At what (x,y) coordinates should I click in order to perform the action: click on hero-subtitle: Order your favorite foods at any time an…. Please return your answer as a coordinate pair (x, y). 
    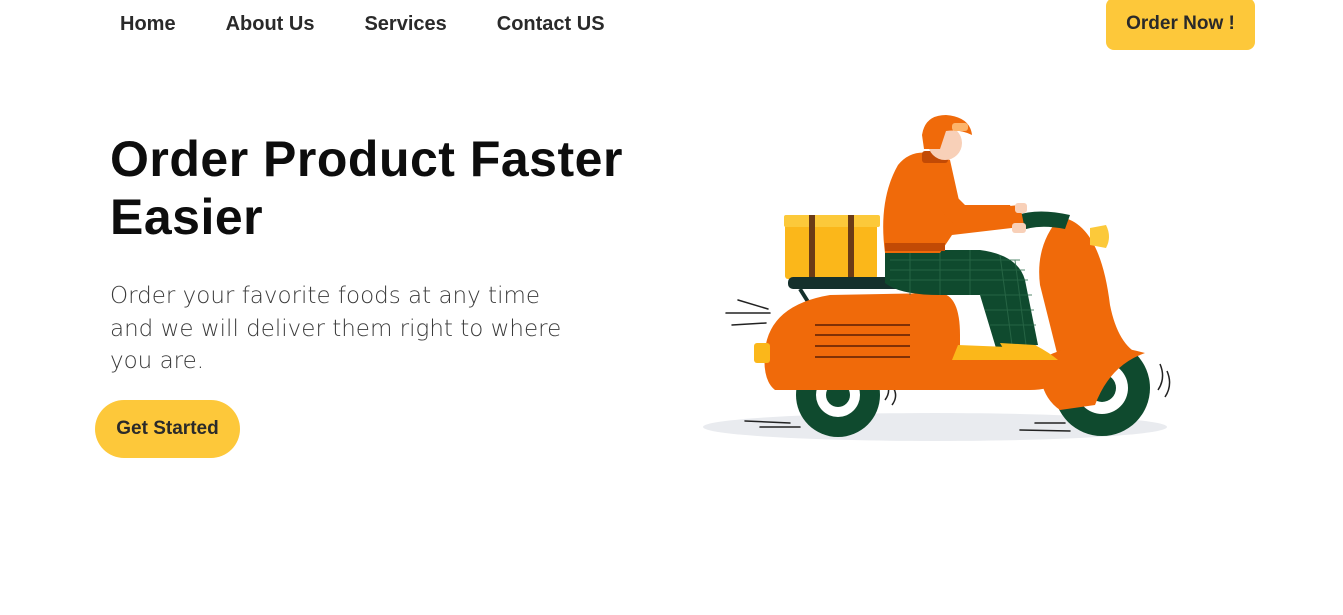
    Looking at the image, I should click on (336, 328).